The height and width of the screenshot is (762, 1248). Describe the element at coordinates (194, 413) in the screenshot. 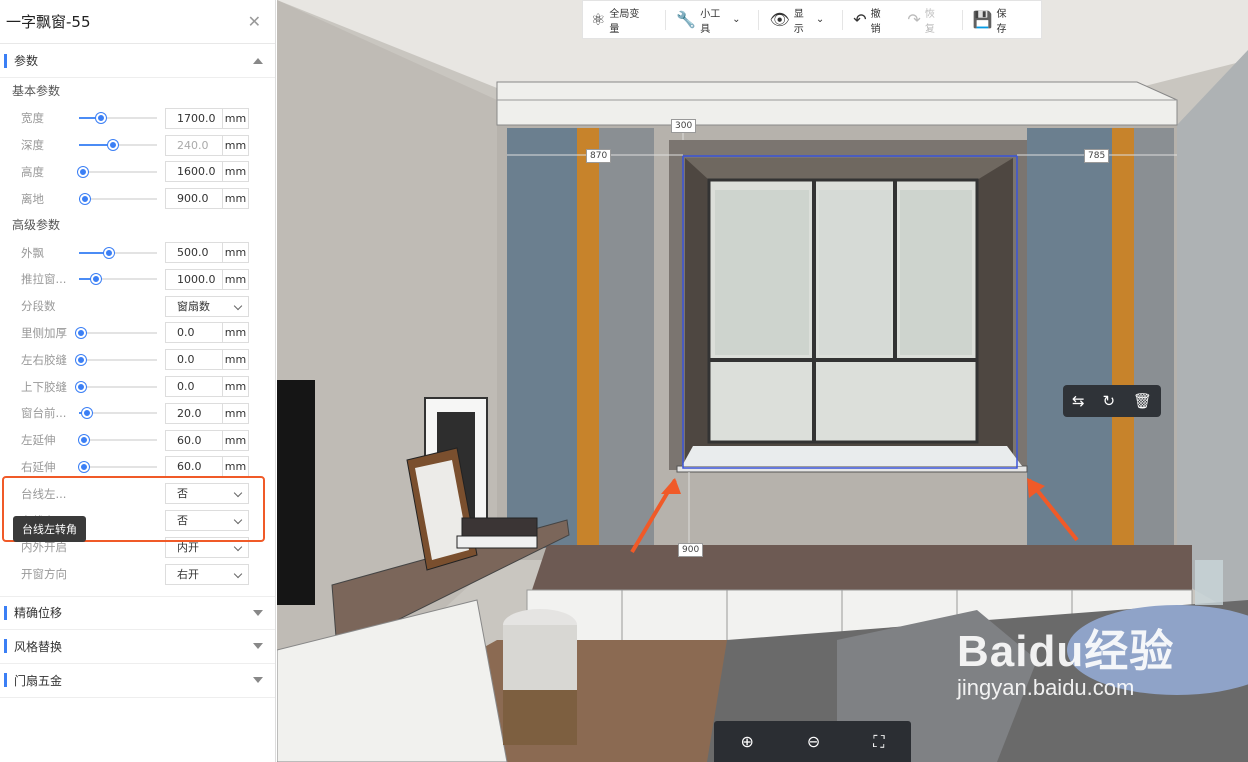

I see `param-value-input: 20.0` at that location.